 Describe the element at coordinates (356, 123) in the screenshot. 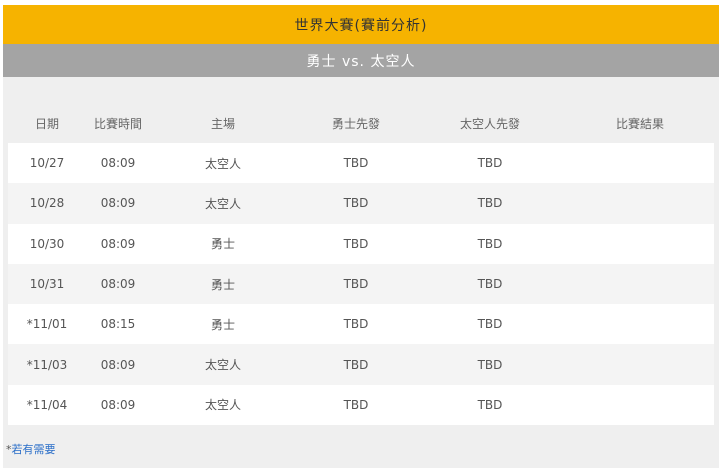

I see `header-braves-starter: 勇士先發` at that location.